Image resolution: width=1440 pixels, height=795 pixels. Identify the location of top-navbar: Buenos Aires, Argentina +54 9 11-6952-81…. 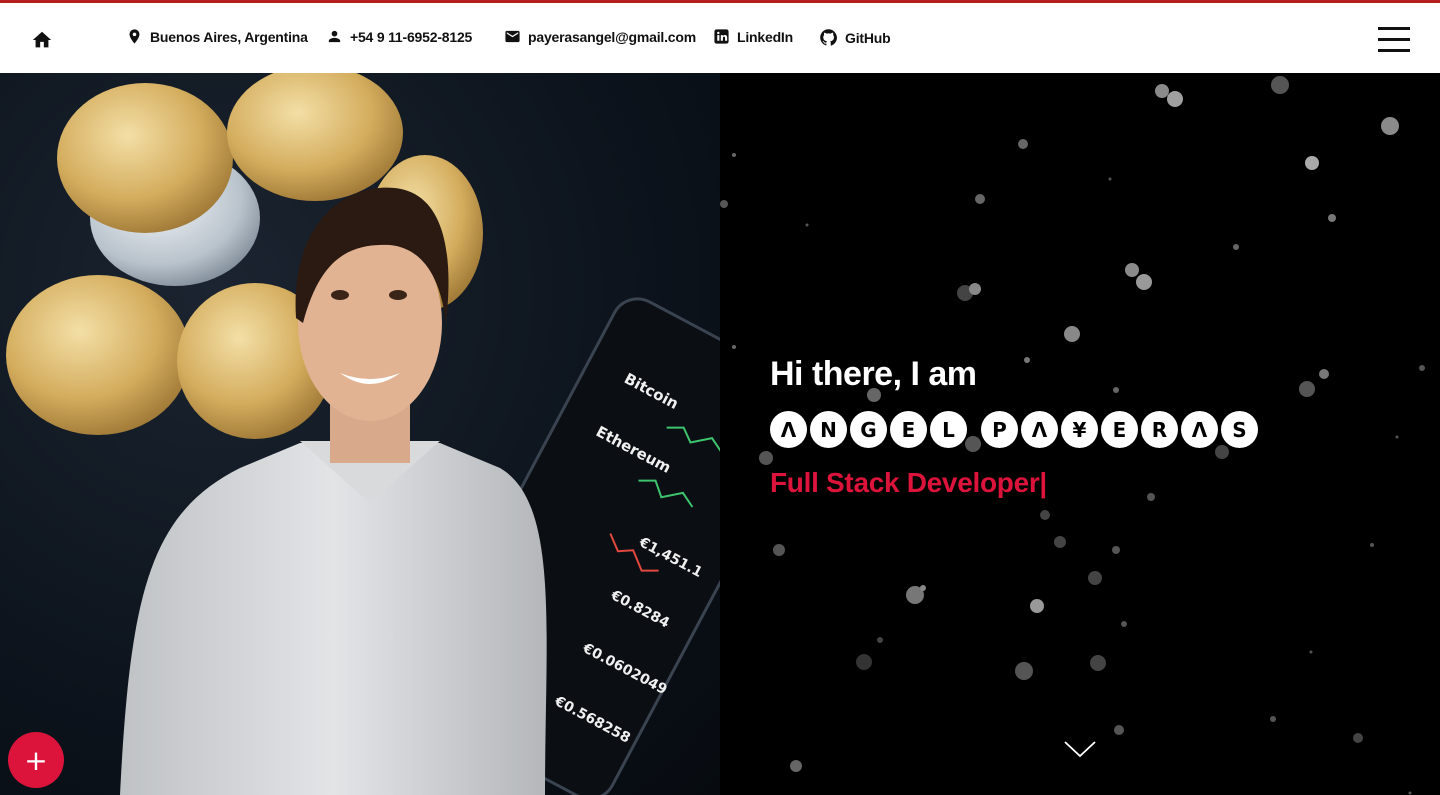
(720, 36).